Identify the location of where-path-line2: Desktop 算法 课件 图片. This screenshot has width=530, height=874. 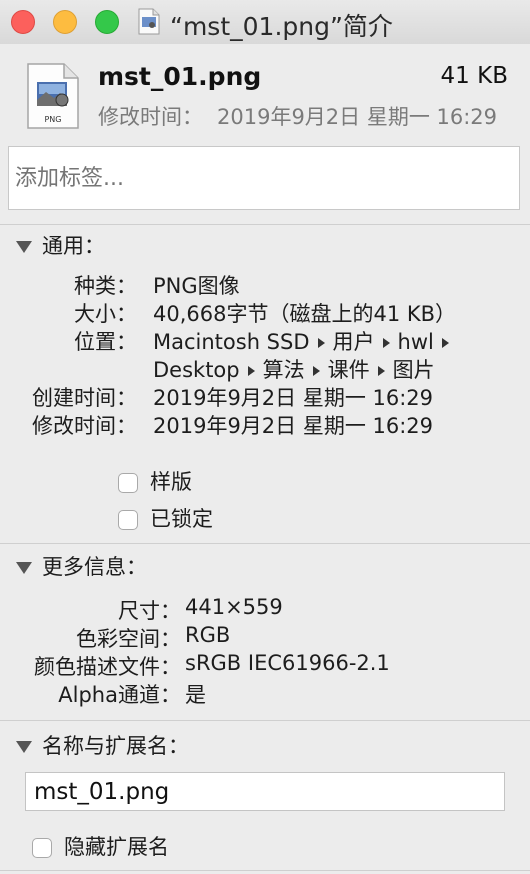
(294, 369).